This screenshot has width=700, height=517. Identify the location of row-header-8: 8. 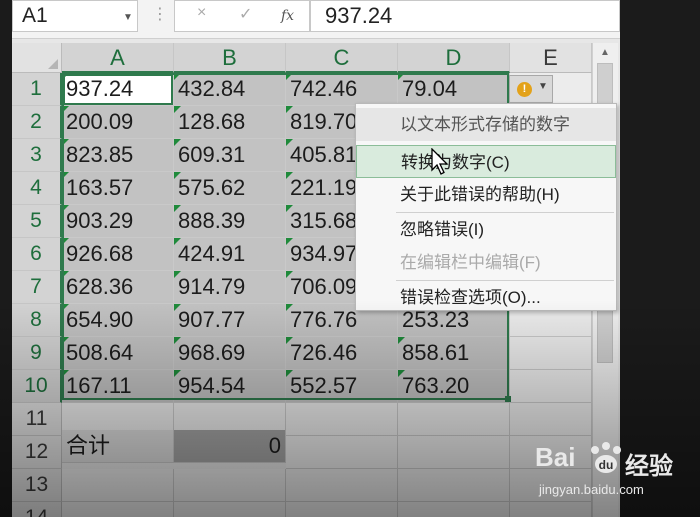
(37, 320).